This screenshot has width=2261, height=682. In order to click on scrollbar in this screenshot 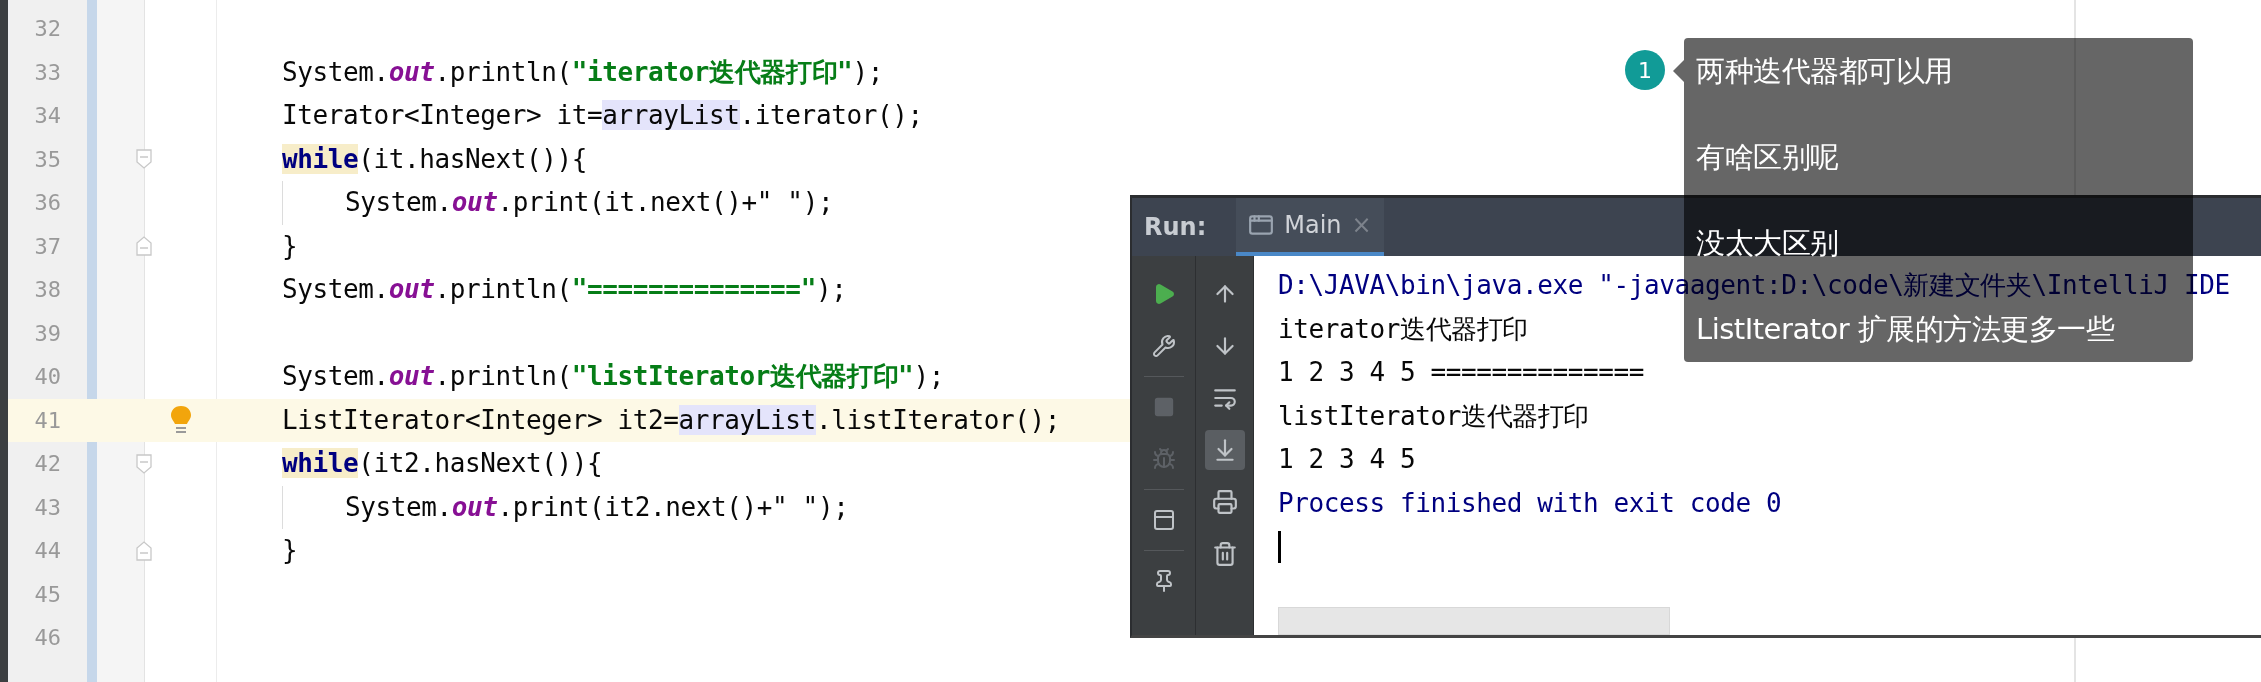, I will do `click(1474, 621)`.